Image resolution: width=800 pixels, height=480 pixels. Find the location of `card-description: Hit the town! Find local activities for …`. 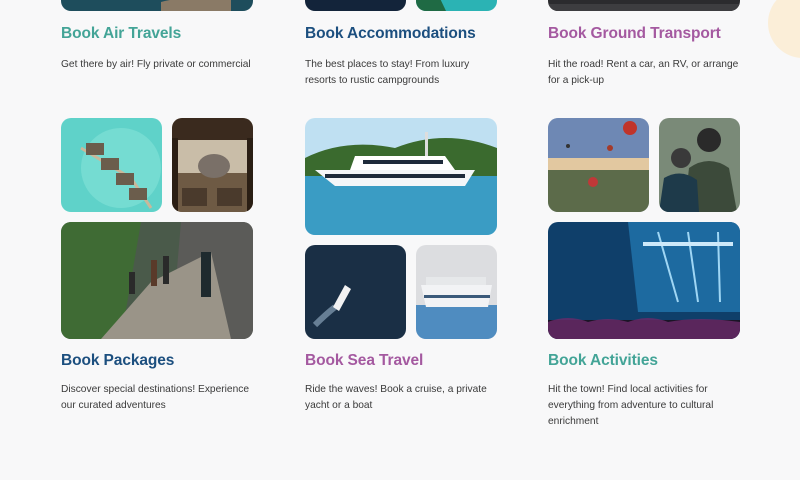

card-description: Hit the town! Find local activities for … is located at coordinates (631, 405).